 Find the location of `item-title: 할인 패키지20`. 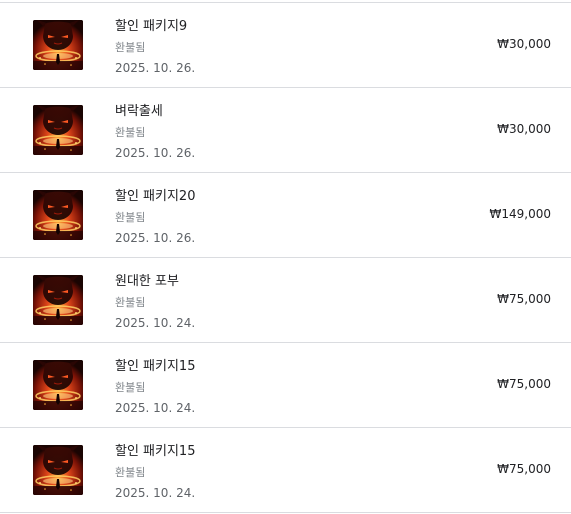

item-title: 할인 패키지20 is located at coordinates (155, 196).